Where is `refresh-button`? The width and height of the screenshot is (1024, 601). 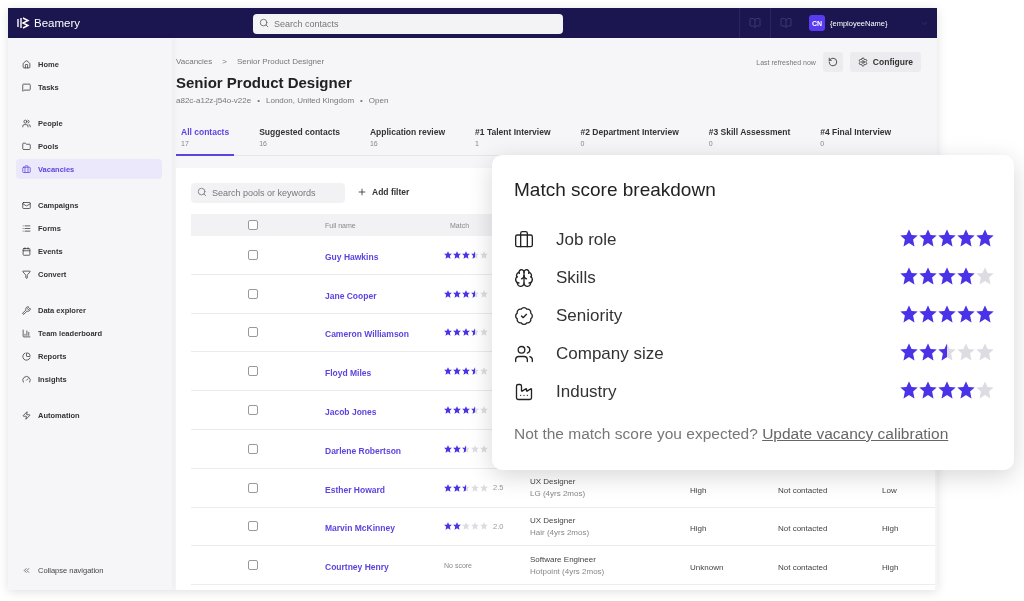 refresh-button is located at coordinates (832, 62).